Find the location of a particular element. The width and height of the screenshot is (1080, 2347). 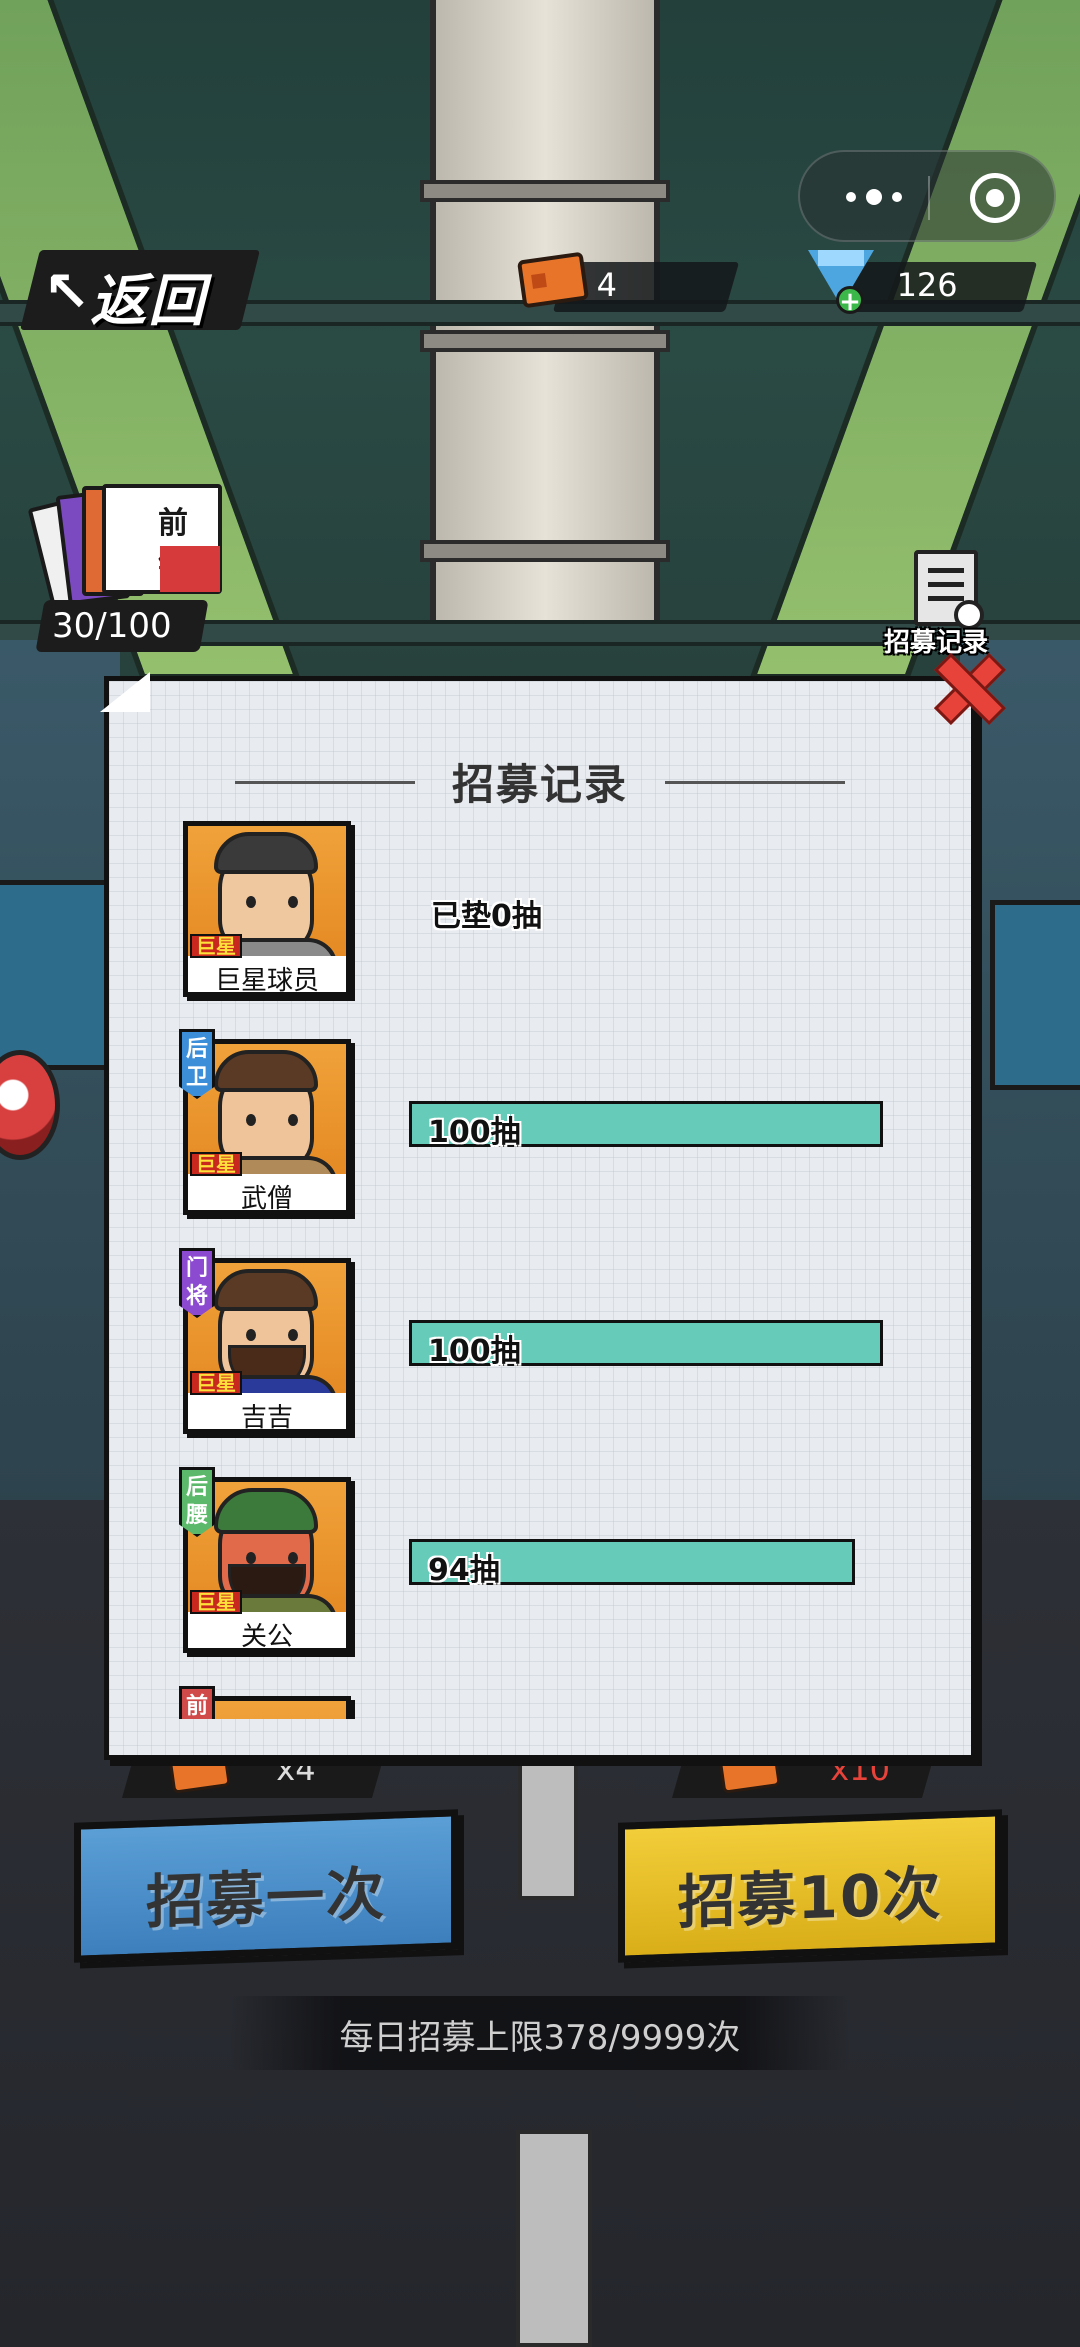

player-name: 巨星球员 is located at coordinates (266, 981).